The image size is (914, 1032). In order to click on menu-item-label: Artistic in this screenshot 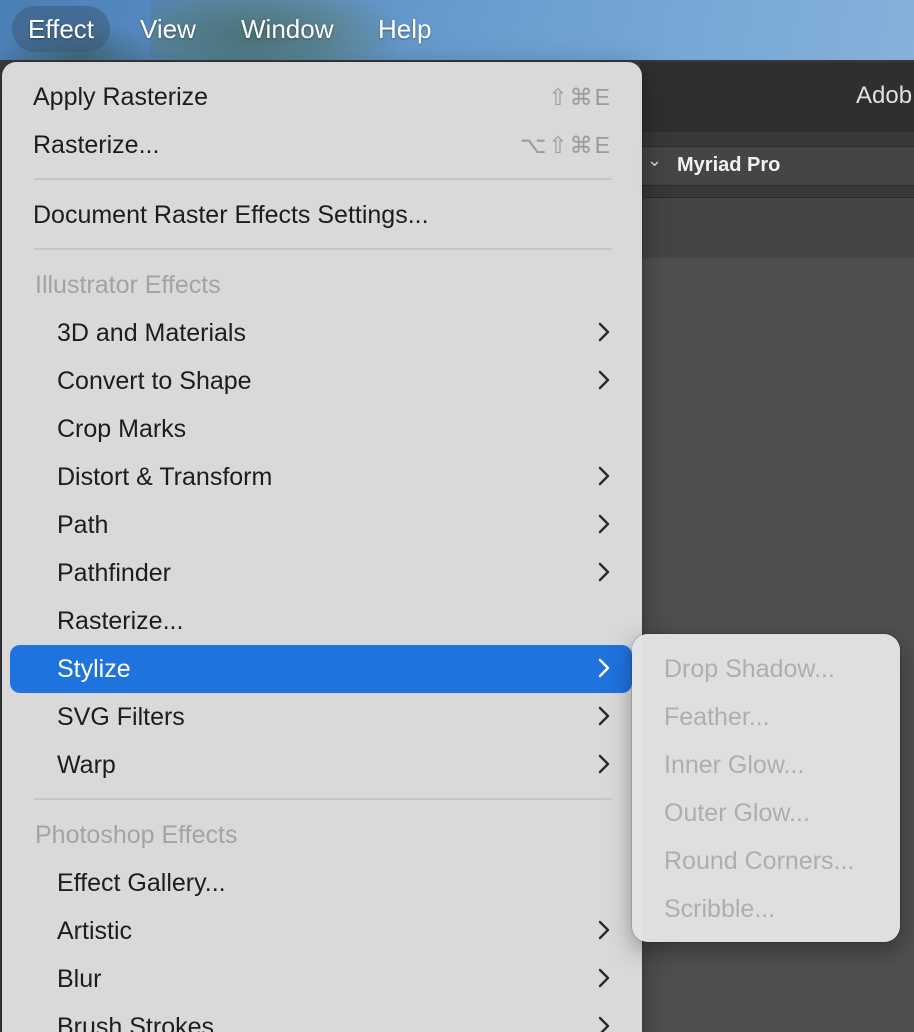, I will do `click(94, 930)`.